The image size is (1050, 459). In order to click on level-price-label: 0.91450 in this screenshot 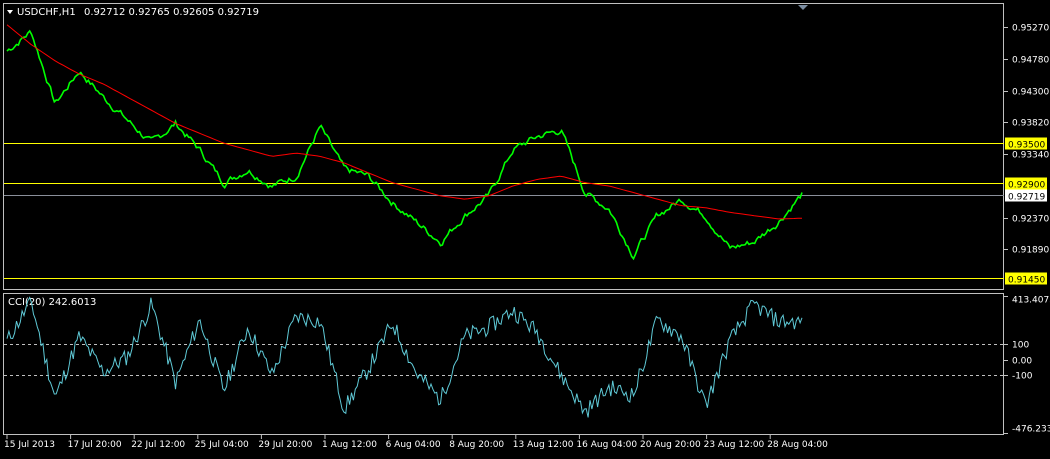, I will do `click(1026, 281)`.